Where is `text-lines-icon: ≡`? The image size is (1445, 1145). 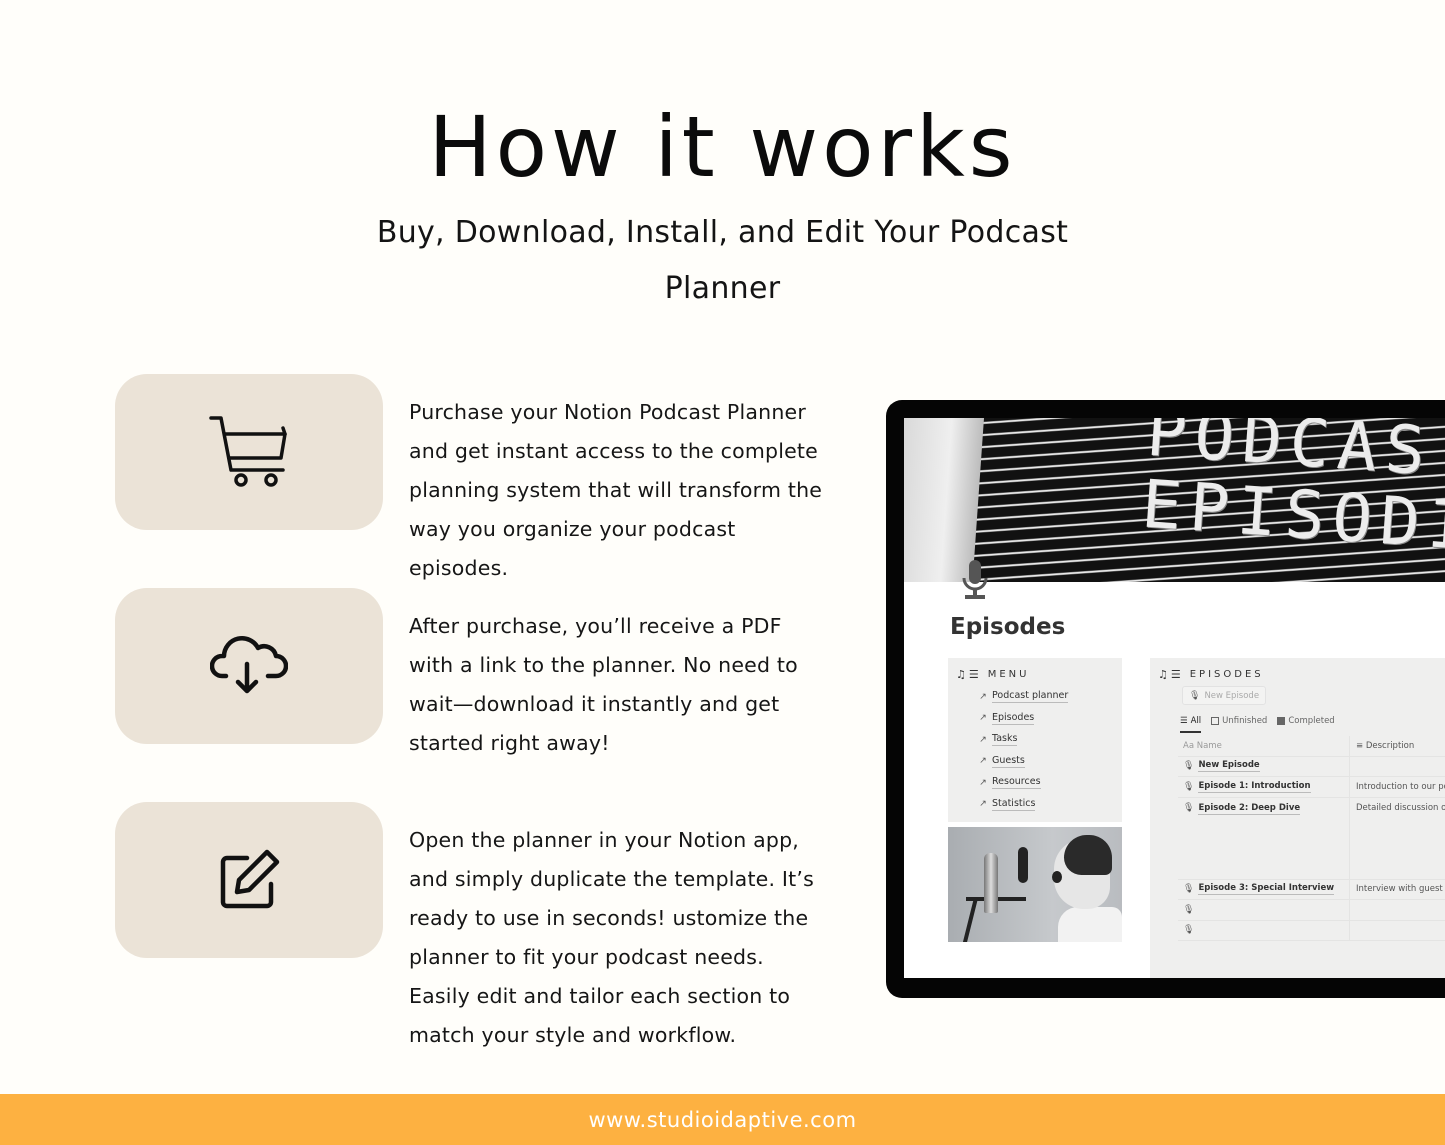 text-lines-icon: ≡ is located at coordinates (1361, 745).